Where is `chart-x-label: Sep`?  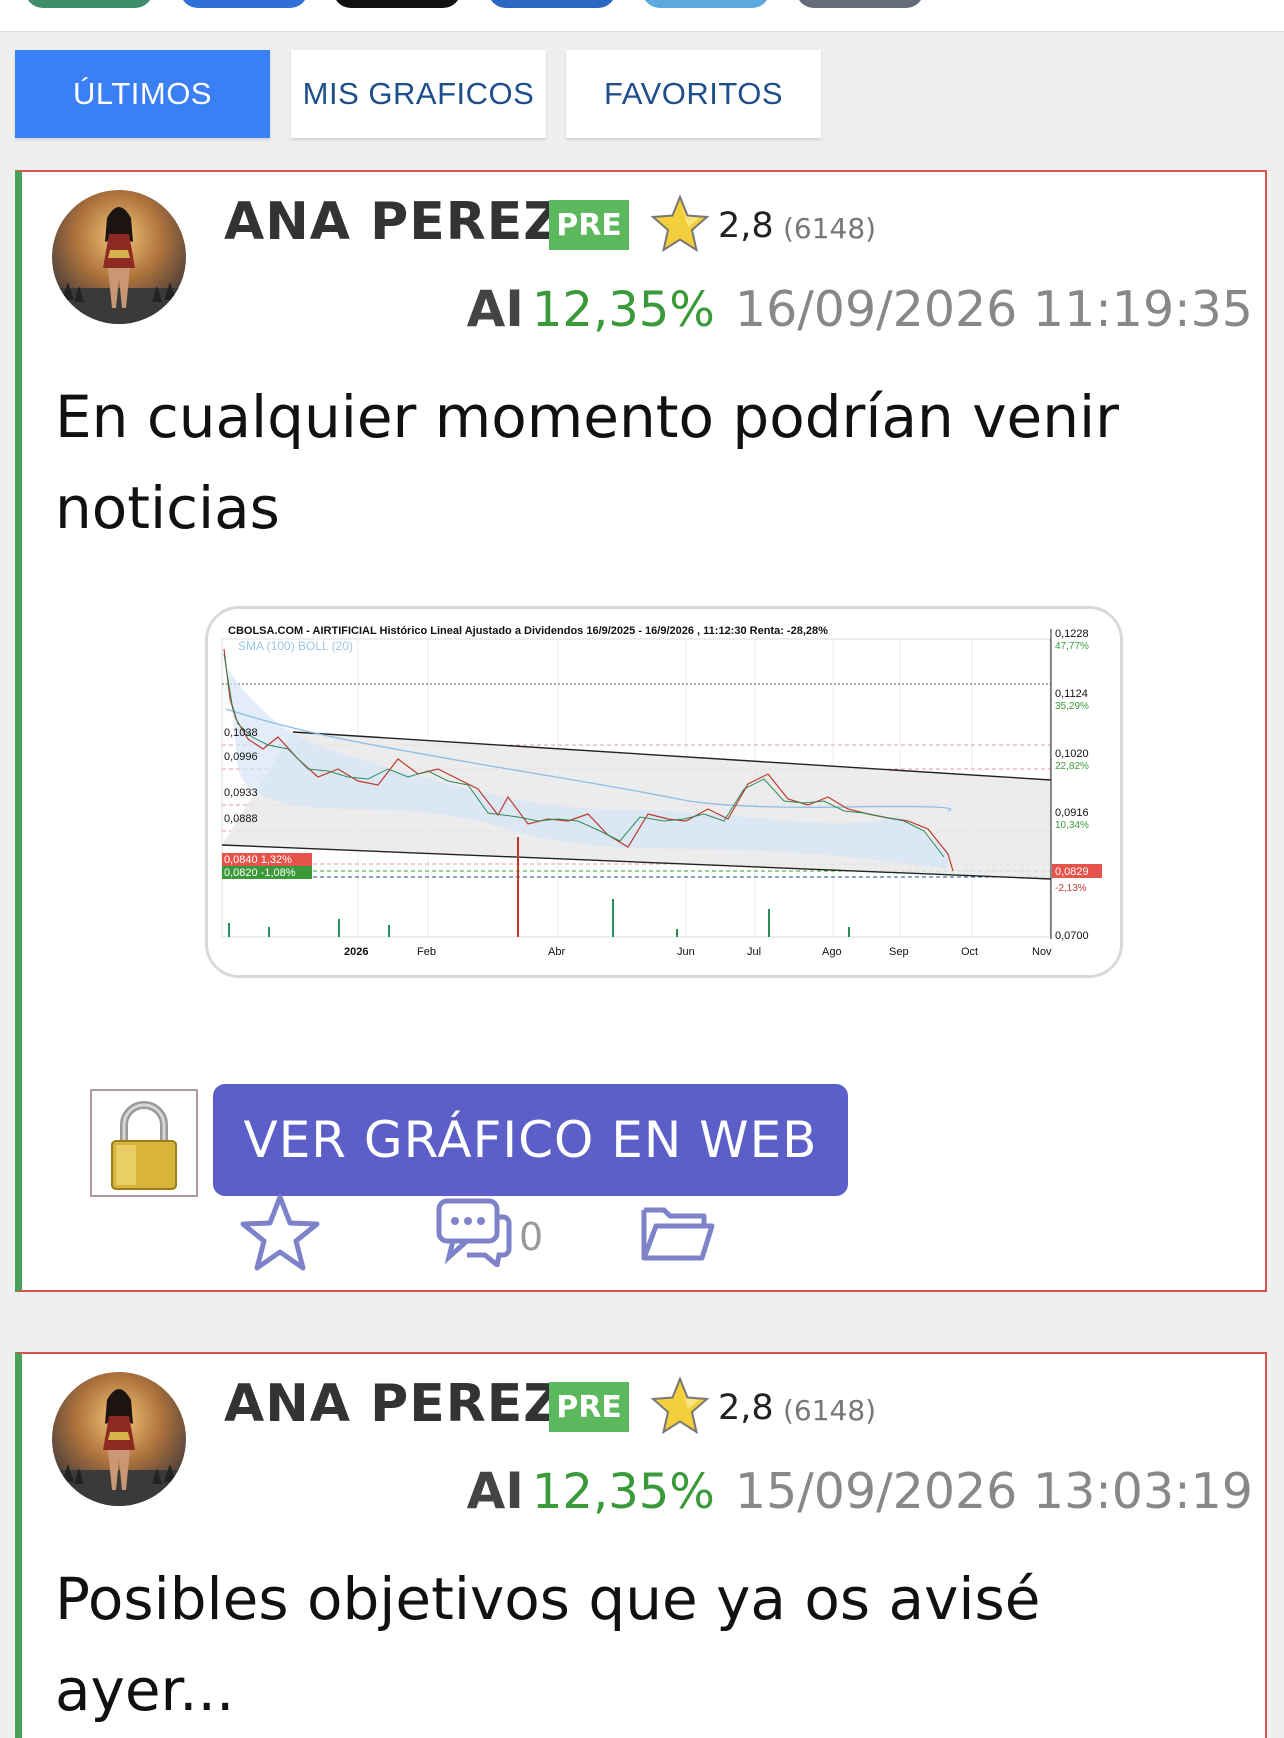
chart-x-label: Sep is located at coordinates (899, 952).